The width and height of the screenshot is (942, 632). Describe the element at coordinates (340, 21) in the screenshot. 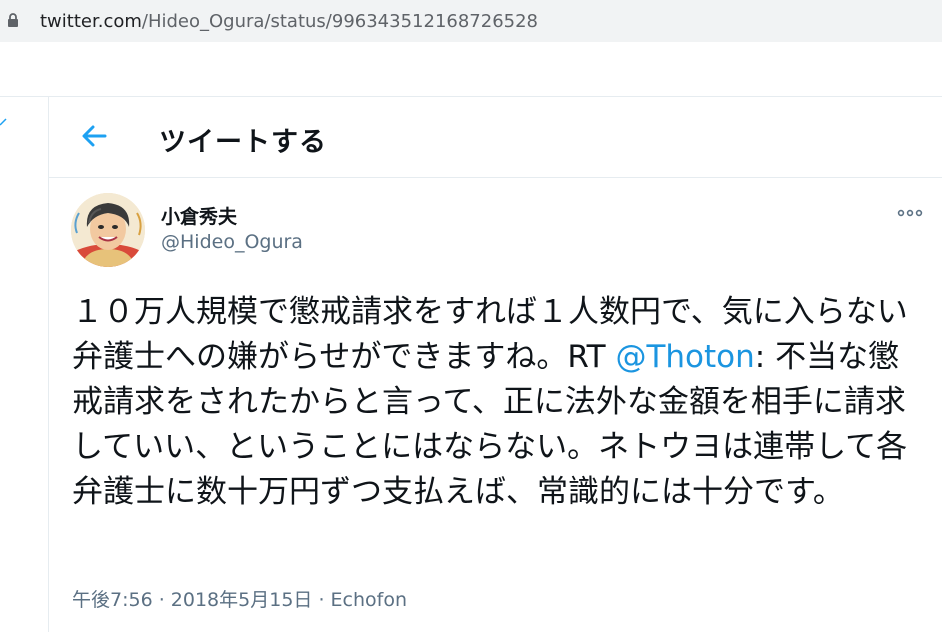

I see `url-path: /Hideo_Ogura/status/996343512168726528` at that location.